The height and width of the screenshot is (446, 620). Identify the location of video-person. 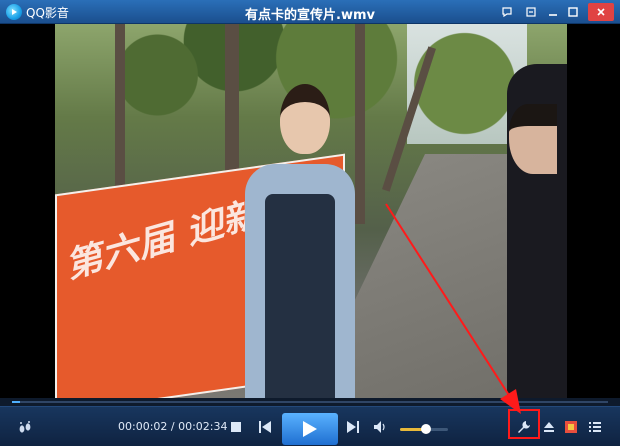
(300, 241).